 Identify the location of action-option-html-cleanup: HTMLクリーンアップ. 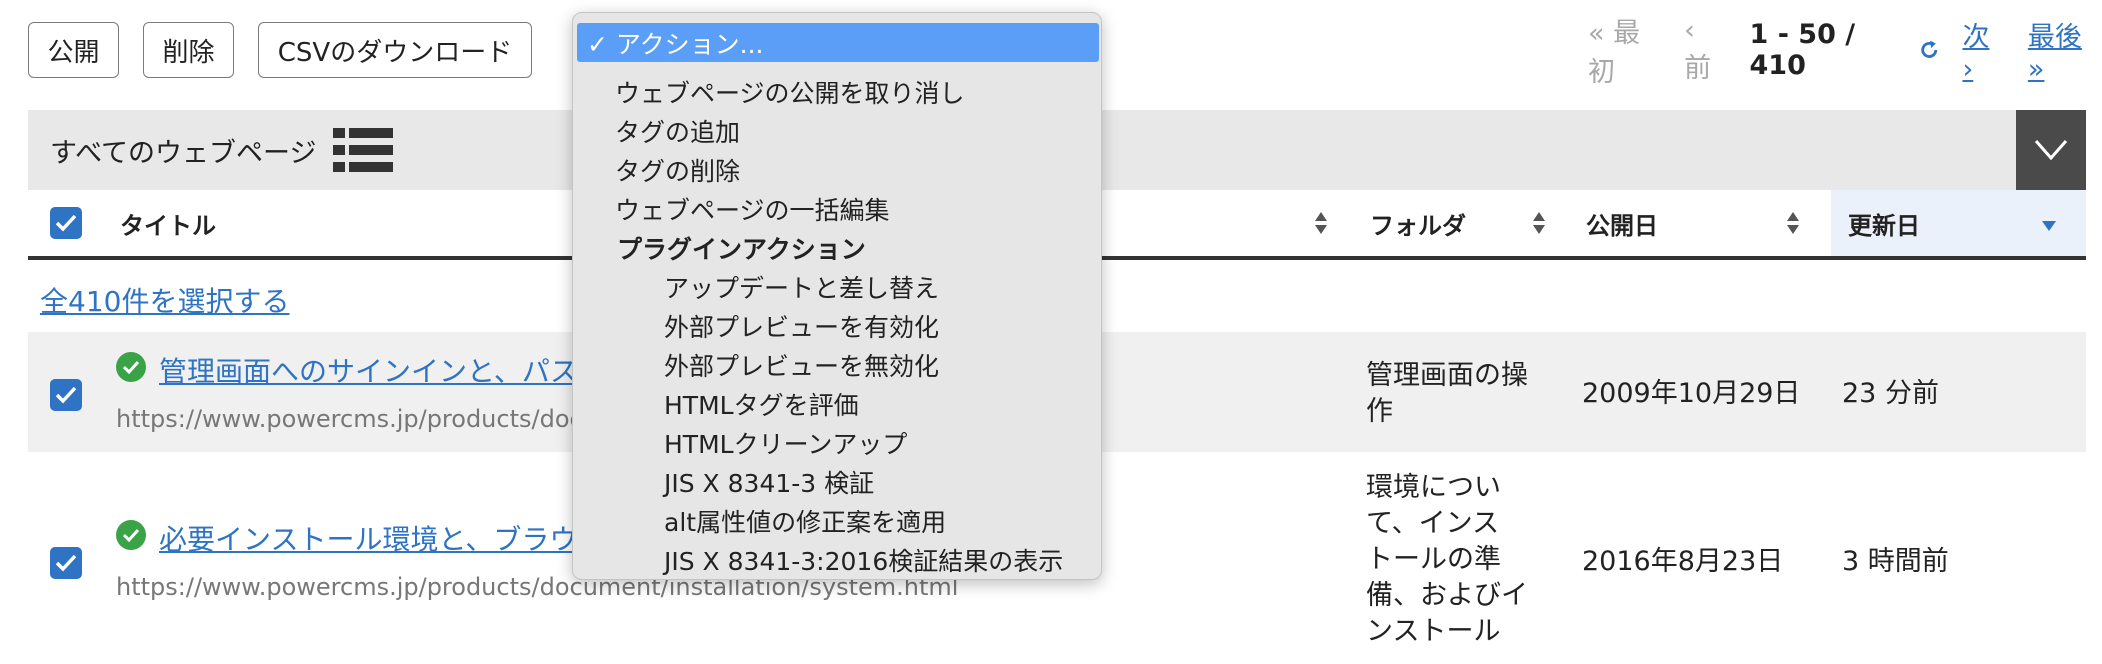
(837, 442).